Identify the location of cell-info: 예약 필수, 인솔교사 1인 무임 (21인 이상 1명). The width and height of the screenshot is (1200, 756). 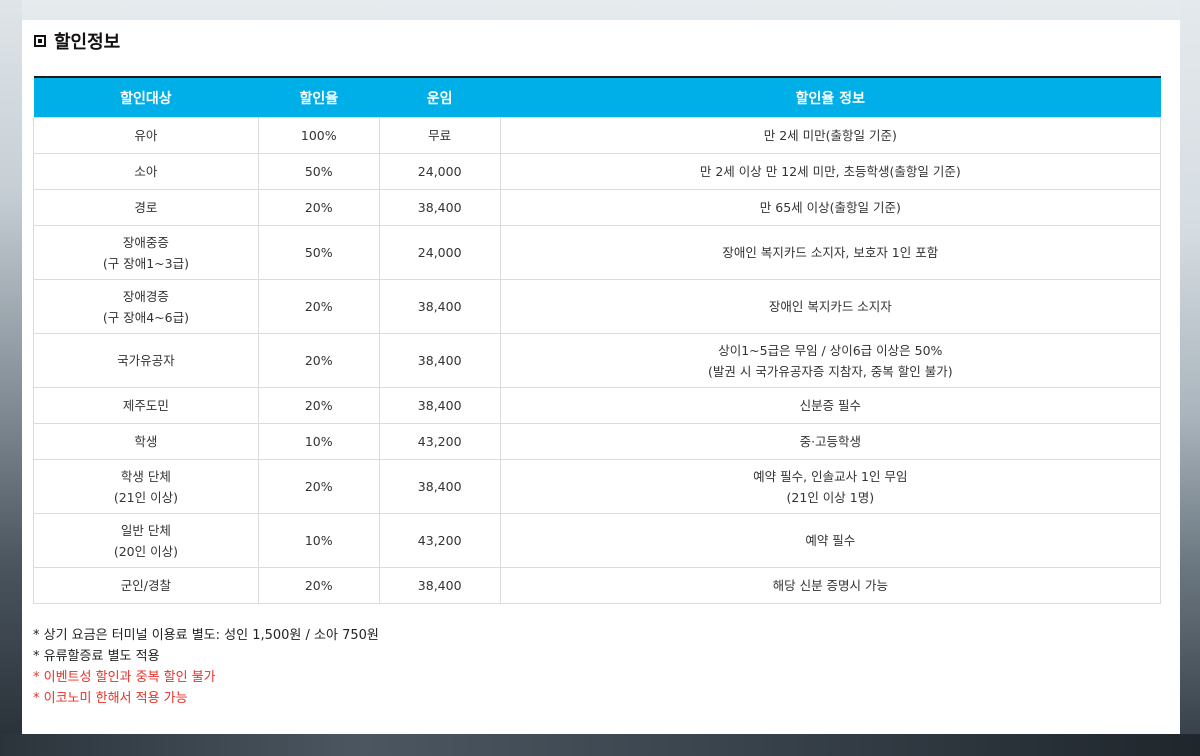
(830, 486).